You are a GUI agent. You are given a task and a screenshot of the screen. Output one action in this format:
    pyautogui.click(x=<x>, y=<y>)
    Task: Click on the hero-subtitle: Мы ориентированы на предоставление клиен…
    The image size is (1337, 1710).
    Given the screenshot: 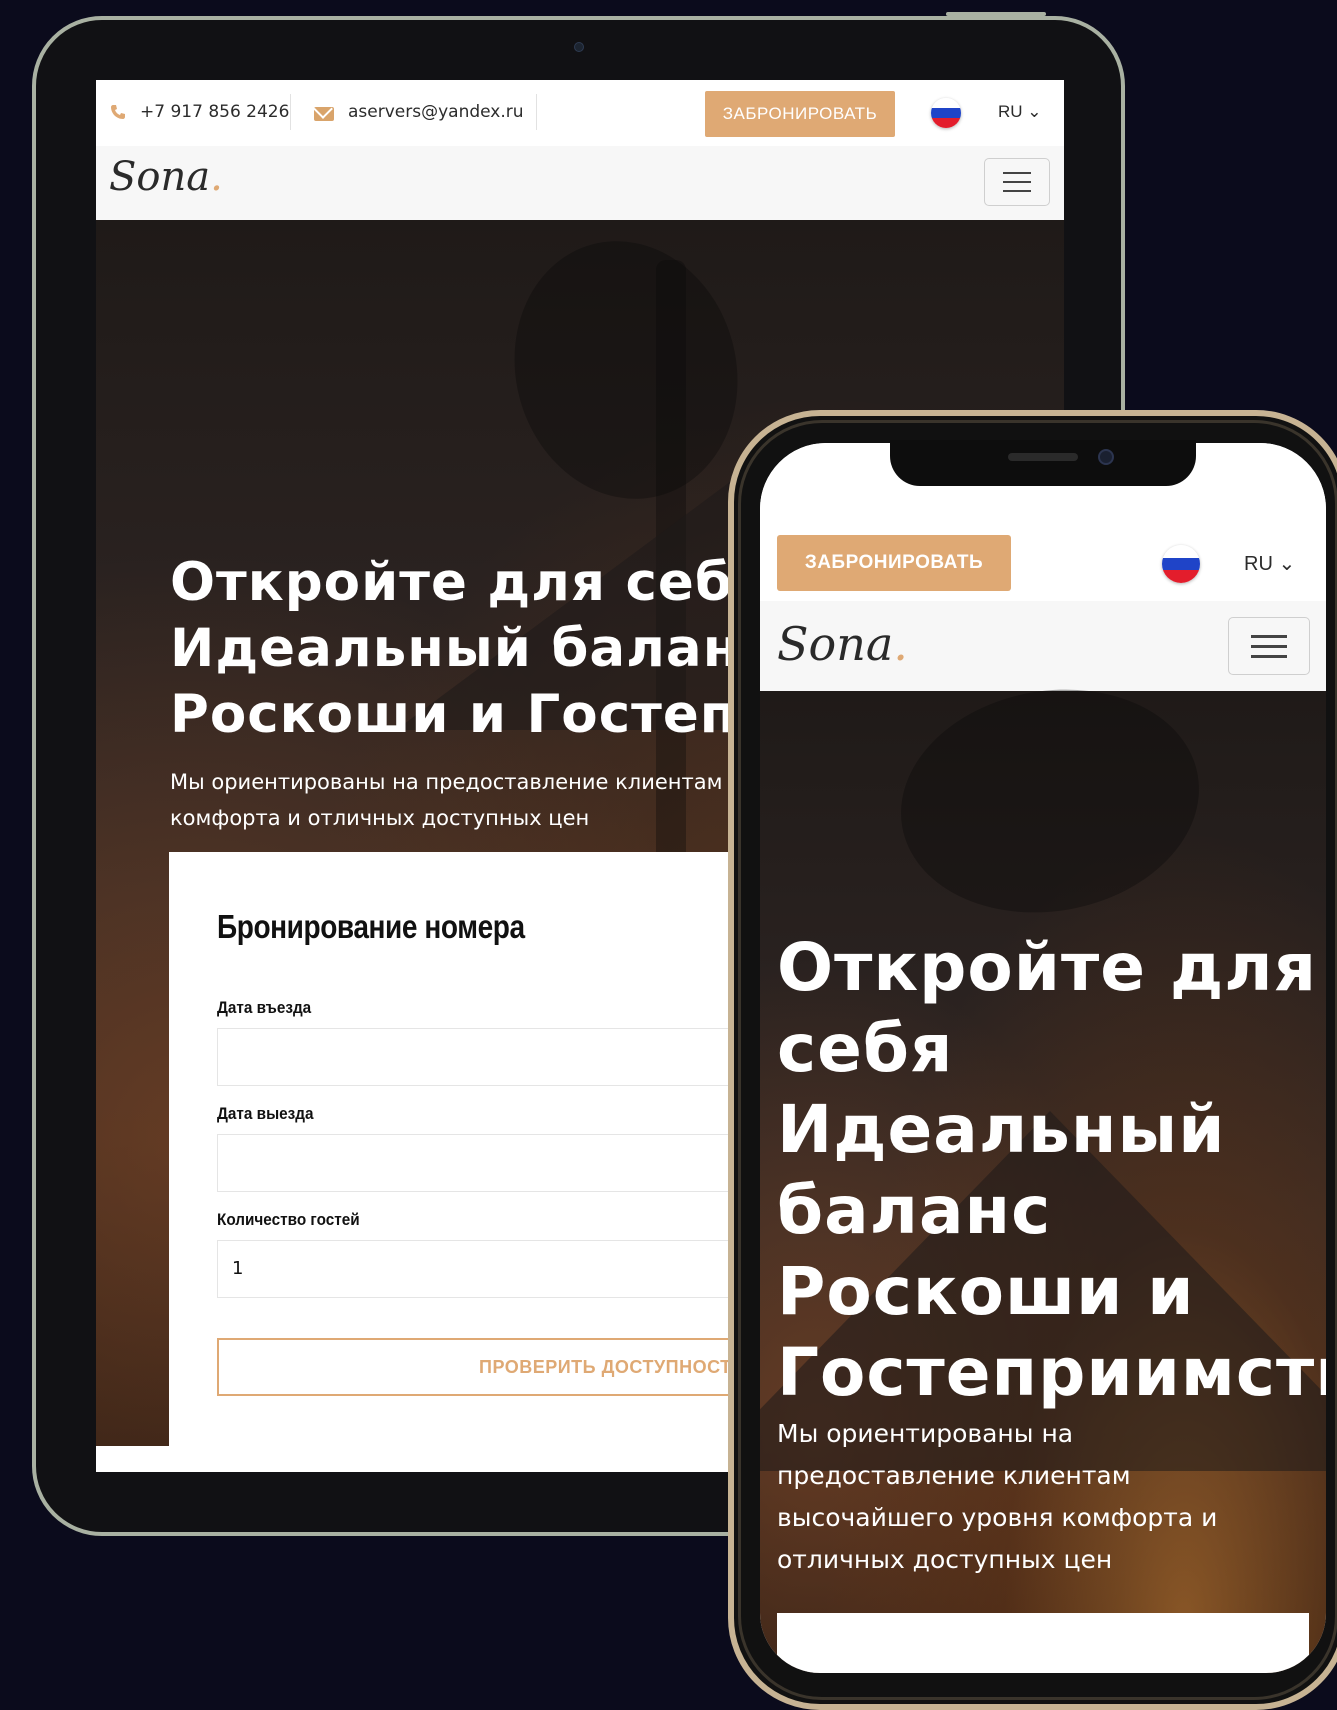 What is the action you would take?
    pyautogui.click(x=997, y=1496)
    